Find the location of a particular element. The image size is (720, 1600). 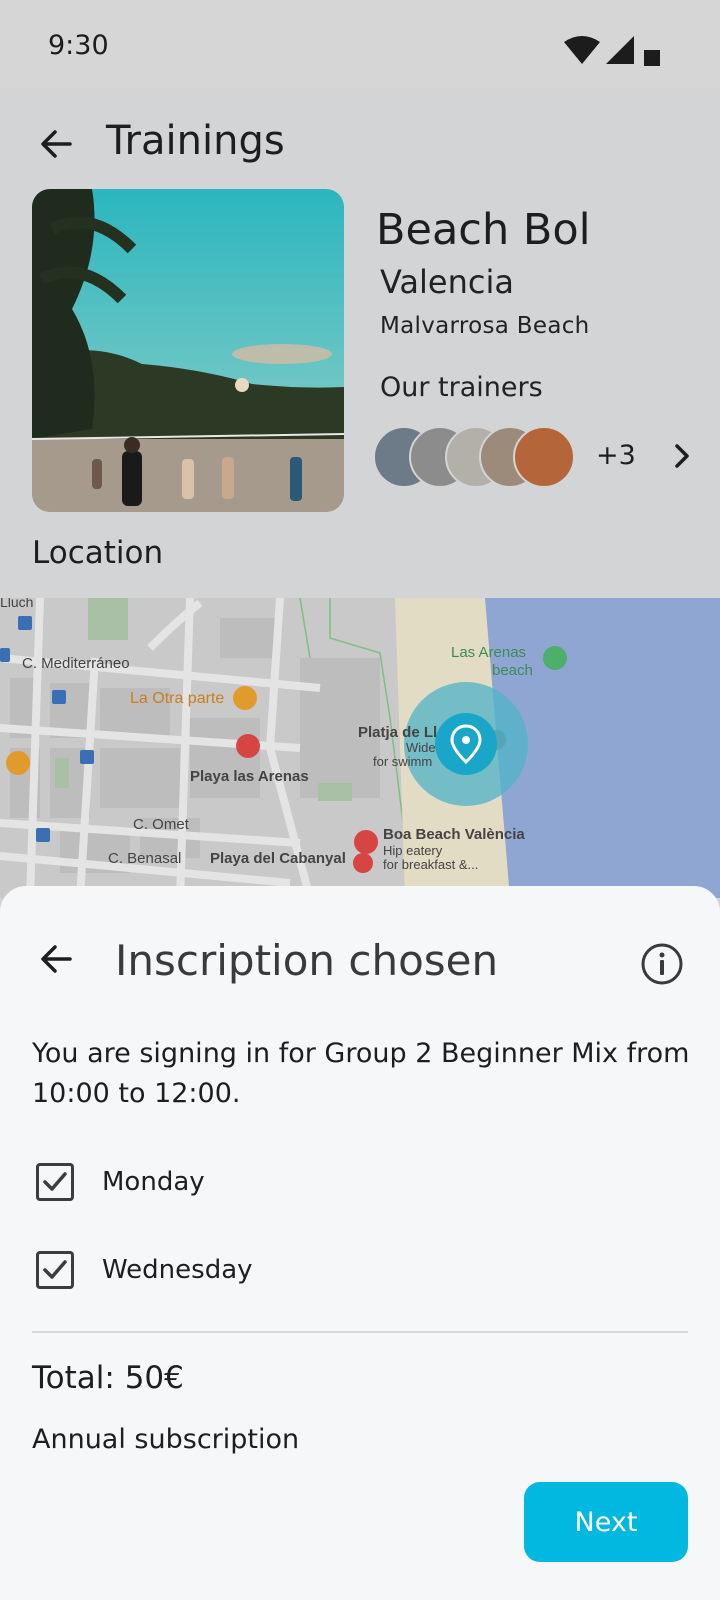

signal-icon is located at coordinates (620, 50).